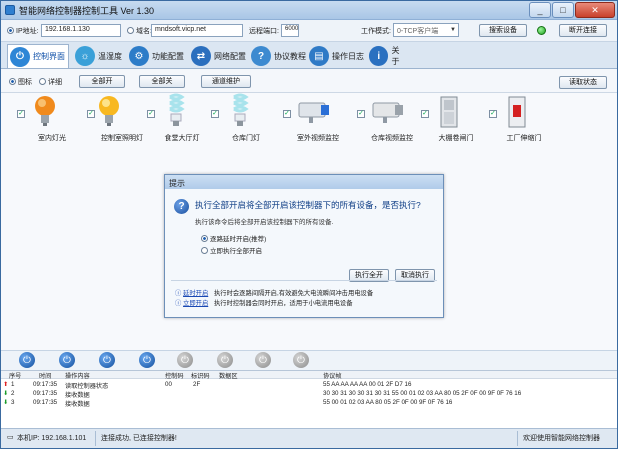  What do you see at coordinates (99, 56) in the screenshot?
I see `tab-temperature: ☼ 温湿度` at bounding box center [99, 56].